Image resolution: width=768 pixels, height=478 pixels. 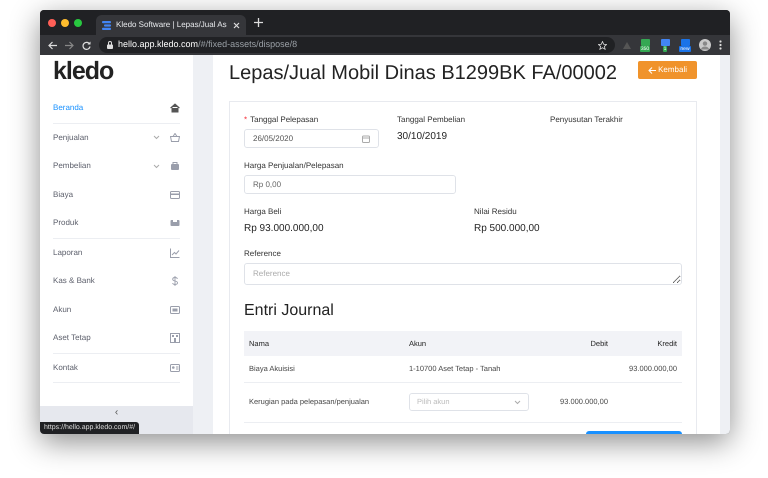 What do you see at coordinates (69, 45) in the screenshot?
I see `forward-arrow-icon` at bounding box center [69, 45].